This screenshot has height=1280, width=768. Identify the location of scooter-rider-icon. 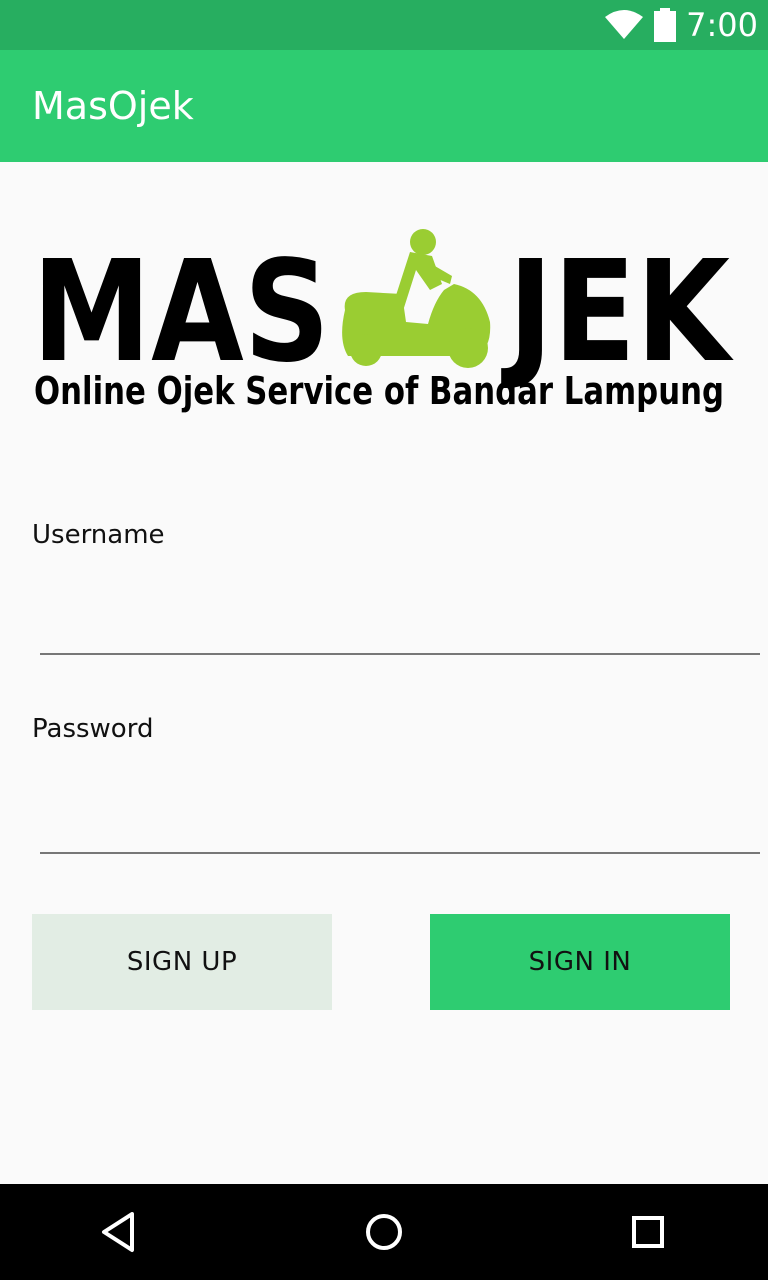
(416, 298).